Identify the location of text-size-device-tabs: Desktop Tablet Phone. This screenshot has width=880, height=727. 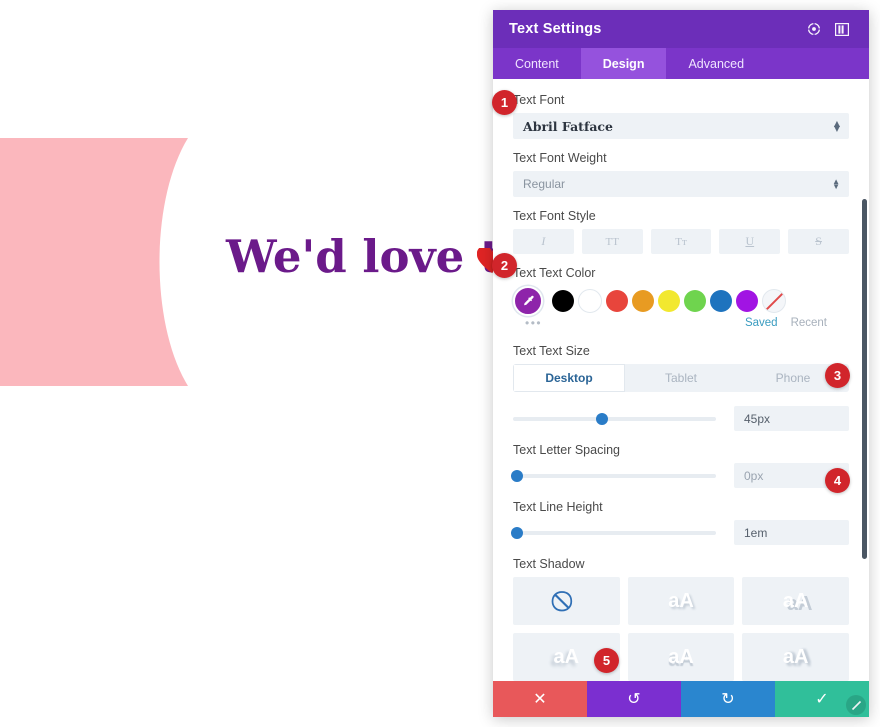
(681, 378).